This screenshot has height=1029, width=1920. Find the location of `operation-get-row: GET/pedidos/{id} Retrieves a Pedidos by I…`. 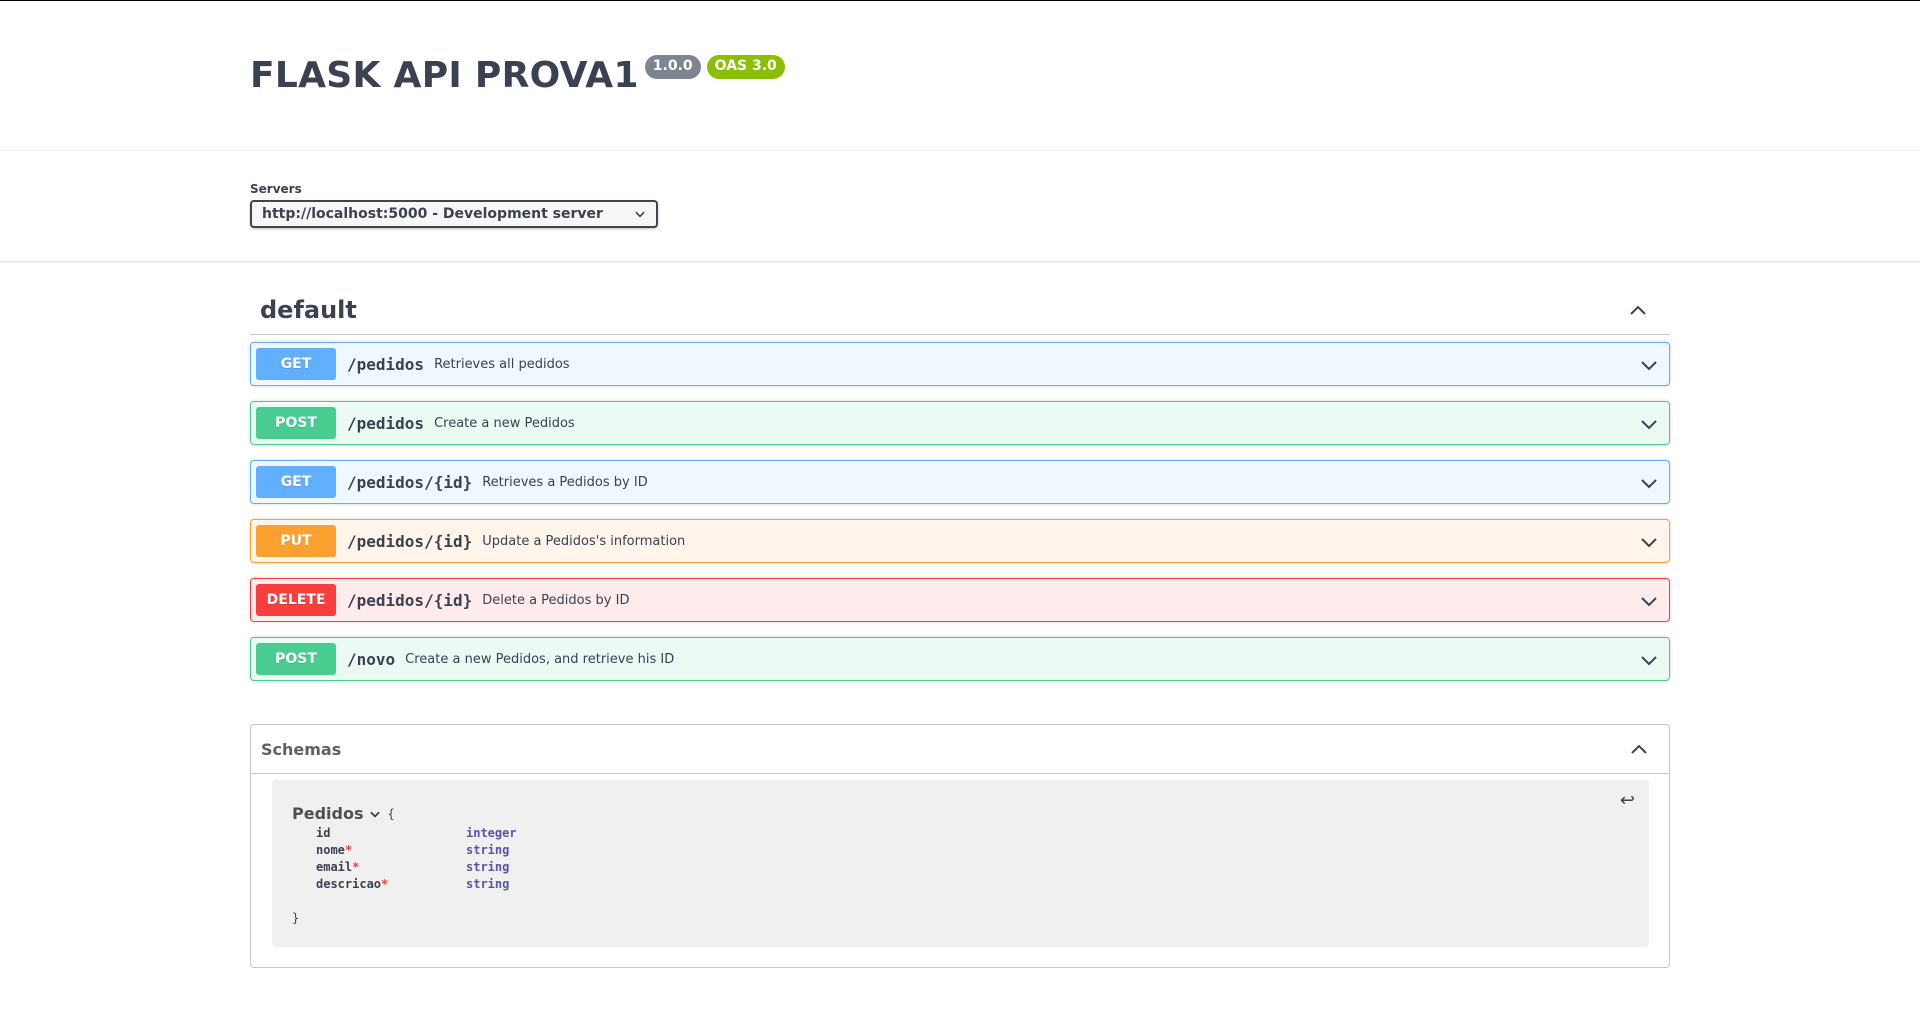

operation-get-row: GET/pedidos/{id} Retrieves a Pedidos by I… is located at coordinates (960, 482).